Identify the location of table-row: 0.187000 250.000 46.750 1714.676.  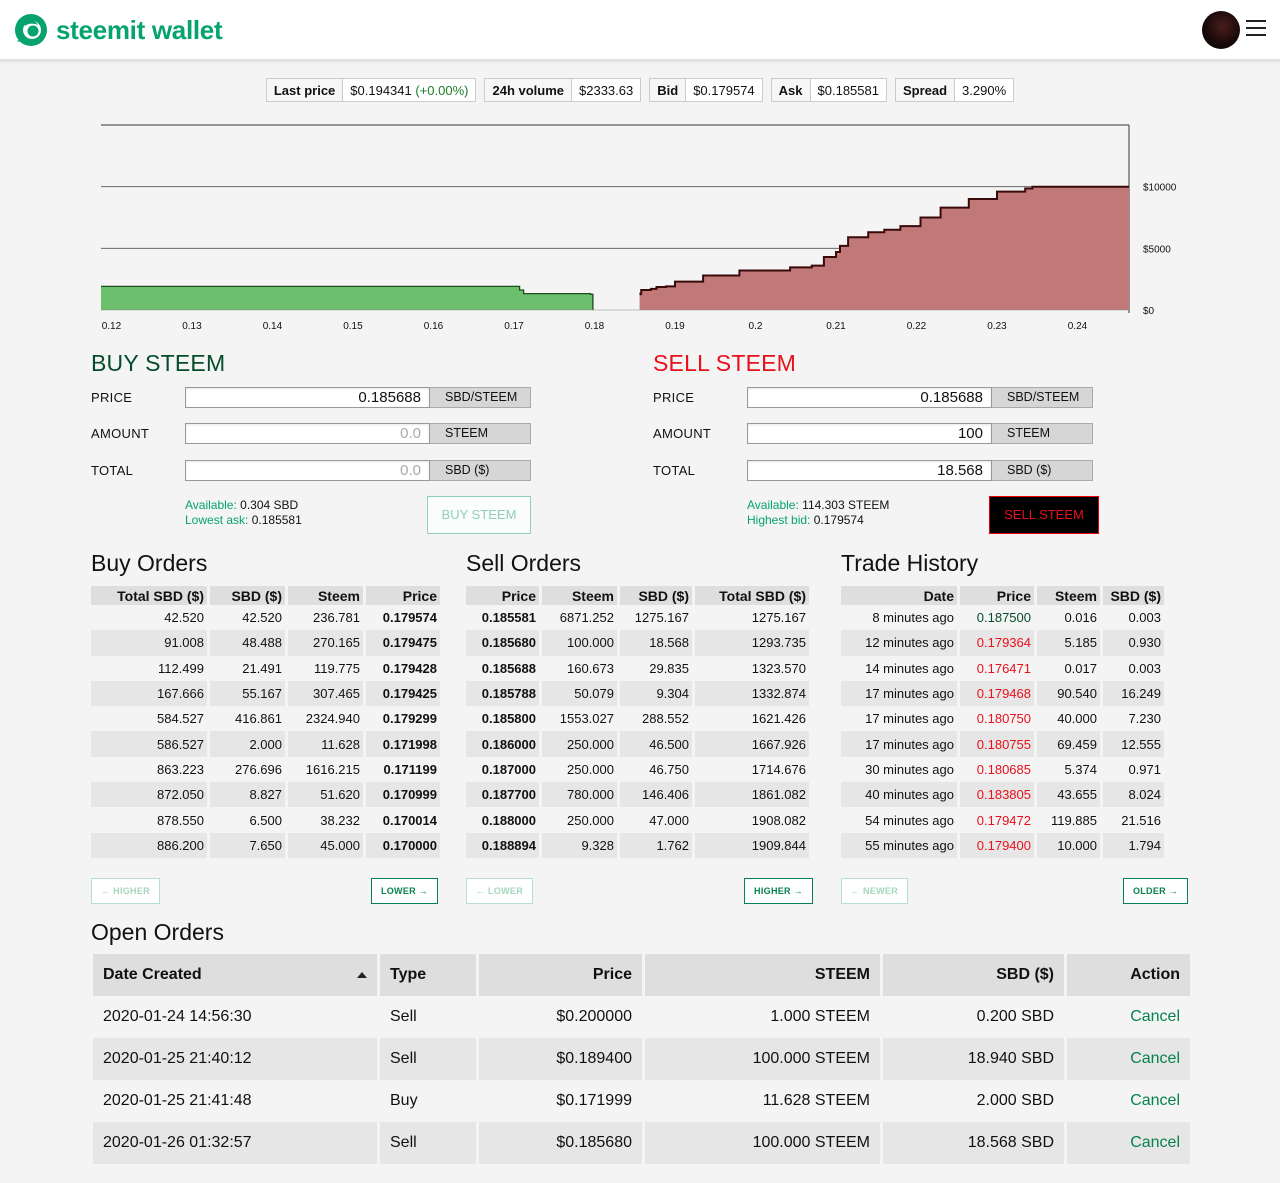
(637, 769).